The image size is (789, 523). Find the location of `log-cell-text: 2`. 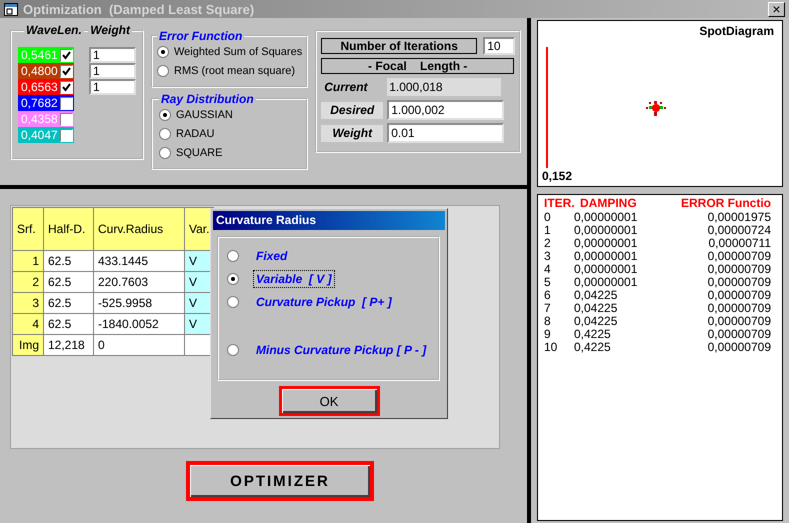

log-cell-text: 2 is located at coordinates (548, 243).